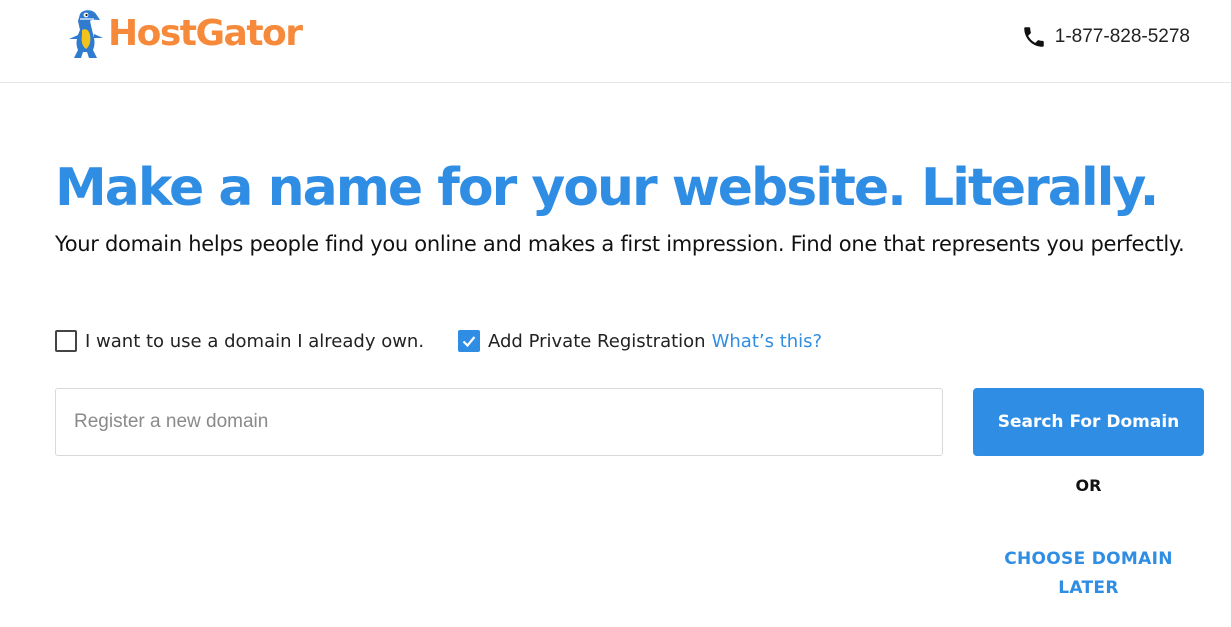 Image resolution: width=1231 pixels, height=627 pixels. I want to click on own-domain-checkbox, so click(66, 341).